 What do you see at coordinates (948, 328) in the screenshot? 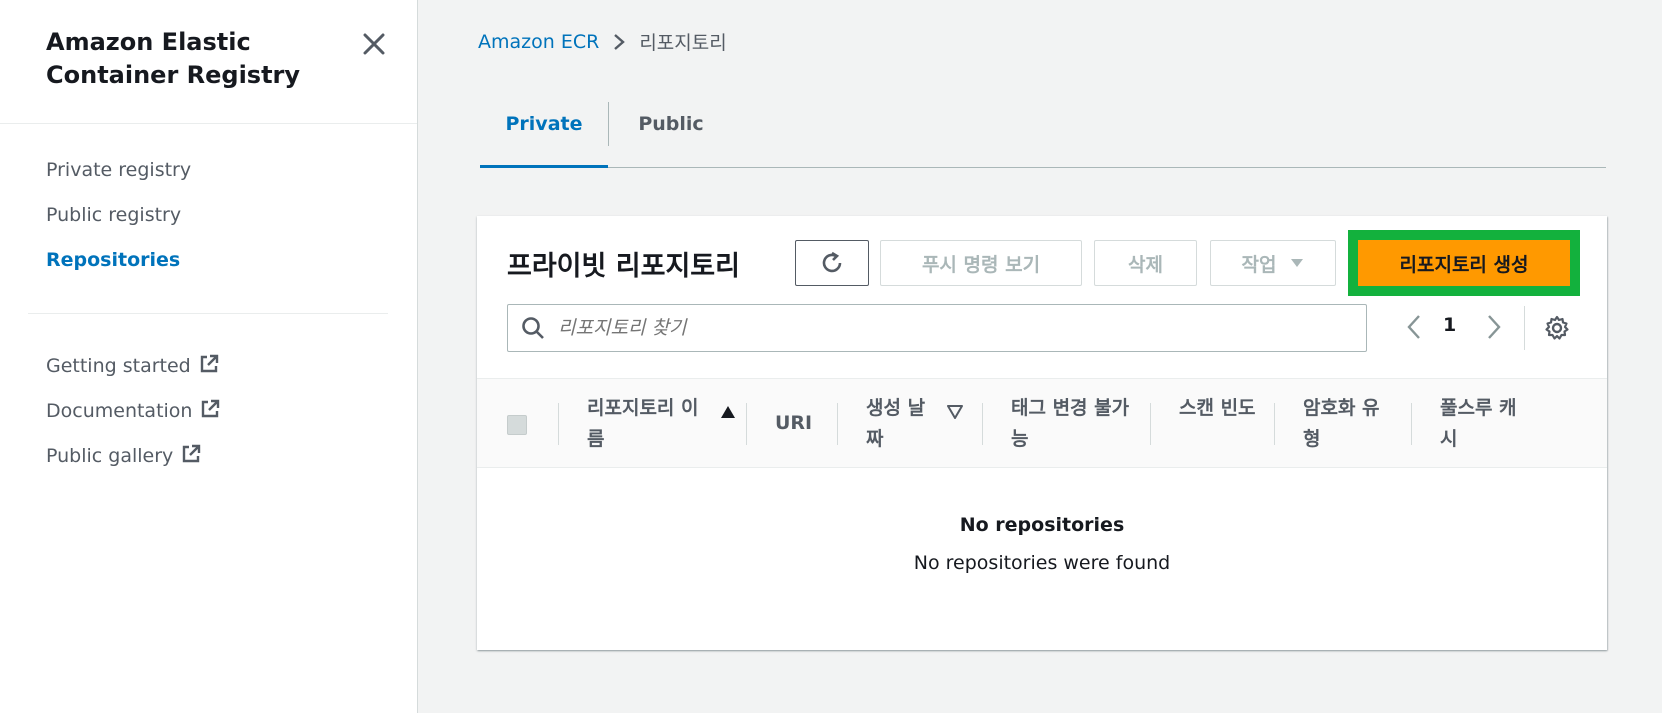
I see `search-input` at bounding box center [948, 328].